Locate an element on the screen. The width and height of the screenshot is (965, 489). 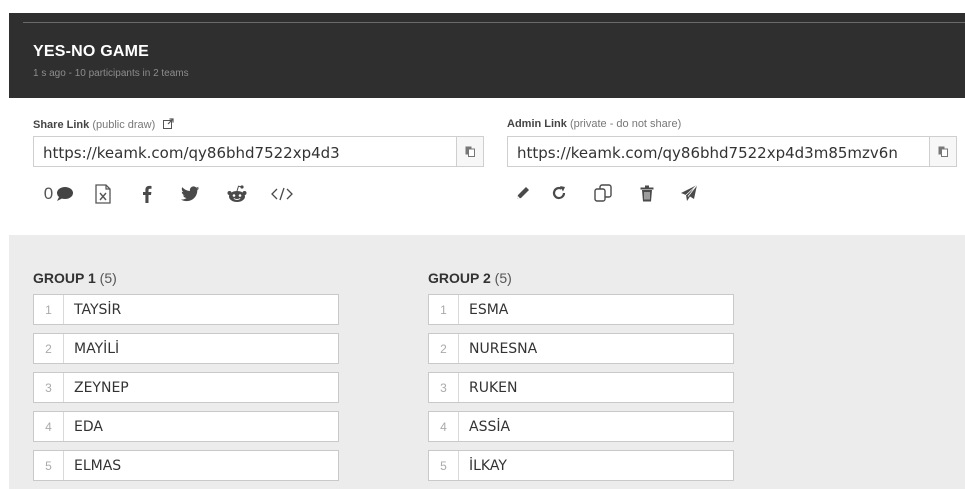
embed-code-button is located at coordinates (282, 194).